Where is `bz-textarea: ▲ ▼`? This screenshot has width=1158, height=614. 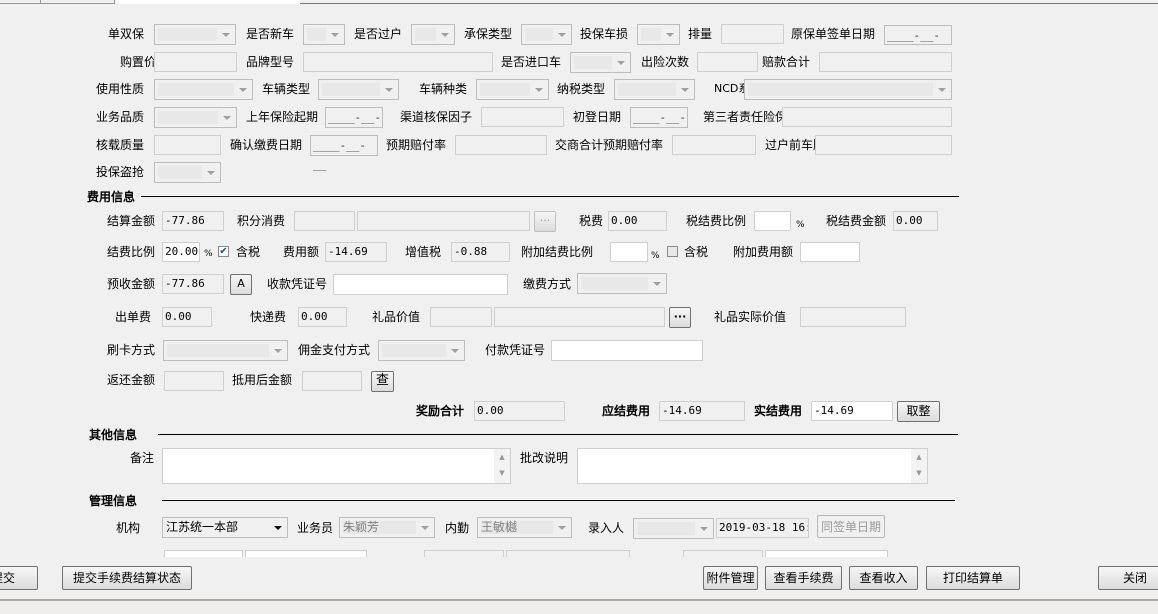 bz-textarea: ▲ ▼ is located at coordinates (336, 466).